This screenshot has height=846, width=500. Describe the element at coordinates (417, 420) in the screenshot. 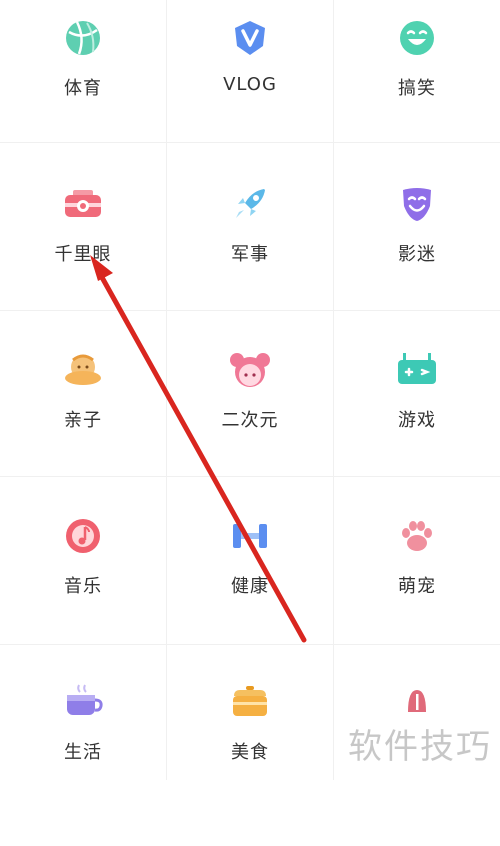

I see `category-label: 游戏` at that location.